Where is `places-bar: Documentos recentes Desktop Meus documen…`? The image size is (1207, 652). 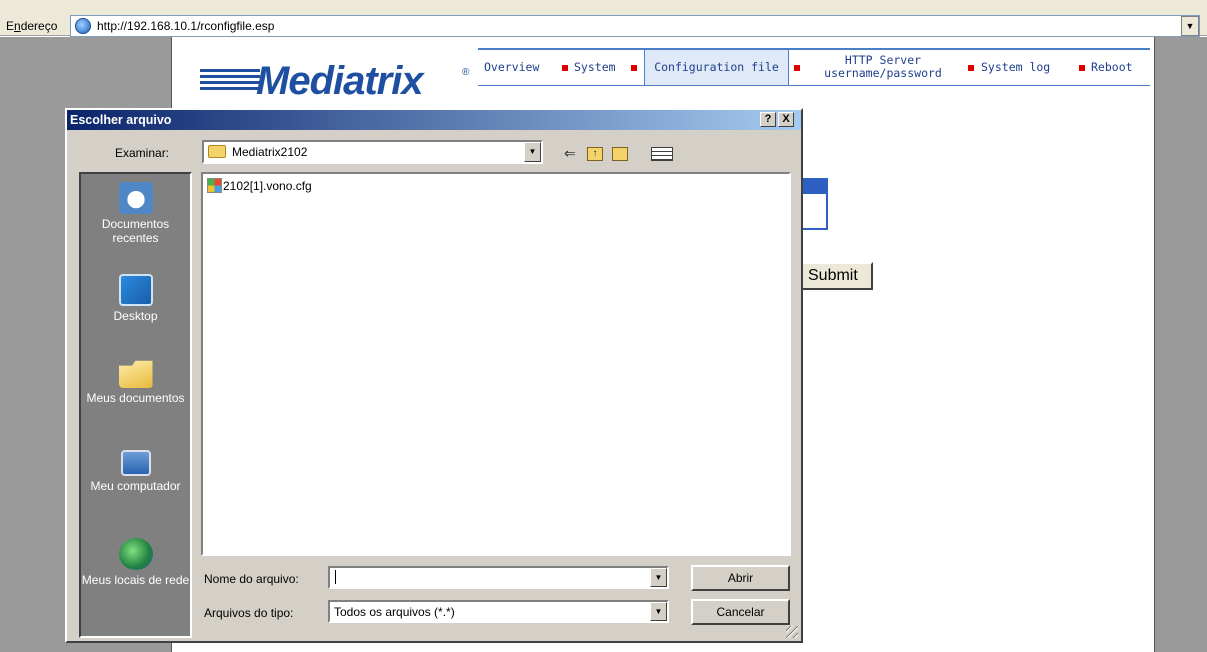
places-bar: Documentos recentes Desktop Meus documen… is located at coordinates (135, 405).